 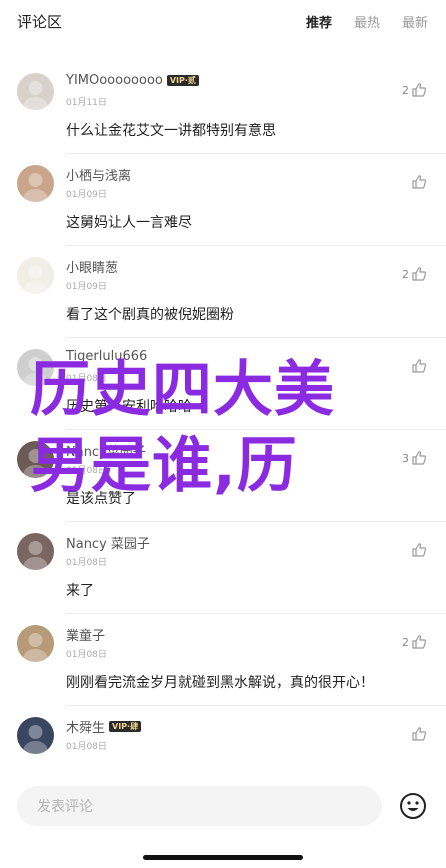 What do you see at coordinates (223, 857) in the screenshot?
I see `home-indicator` at bounding box center [223, 857].